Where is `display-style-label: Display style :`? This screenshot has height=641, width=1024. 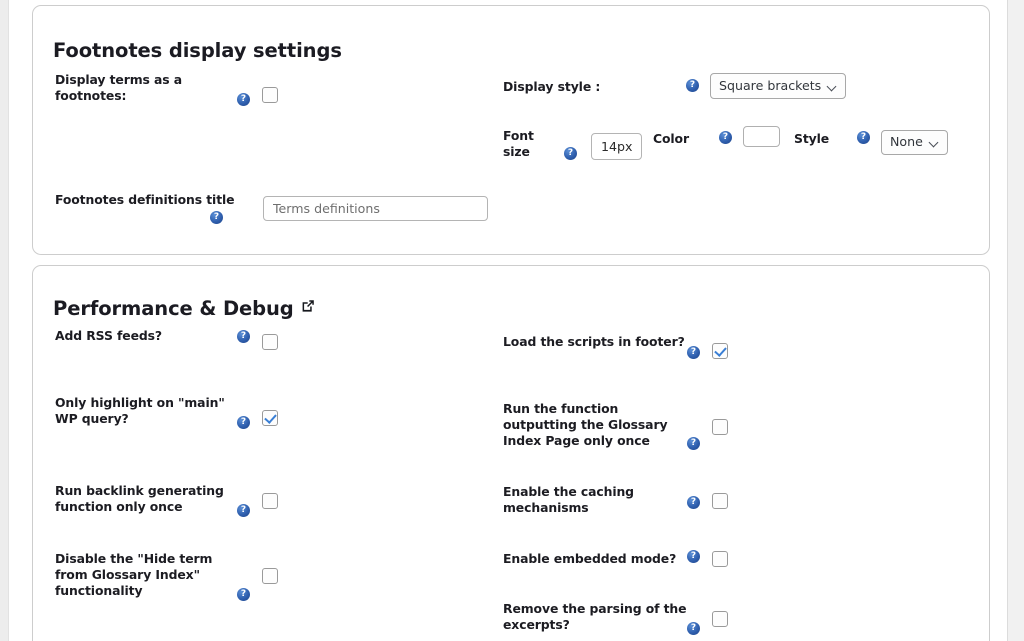
display-style-label: Display style : is located at coordinates (552, 86).